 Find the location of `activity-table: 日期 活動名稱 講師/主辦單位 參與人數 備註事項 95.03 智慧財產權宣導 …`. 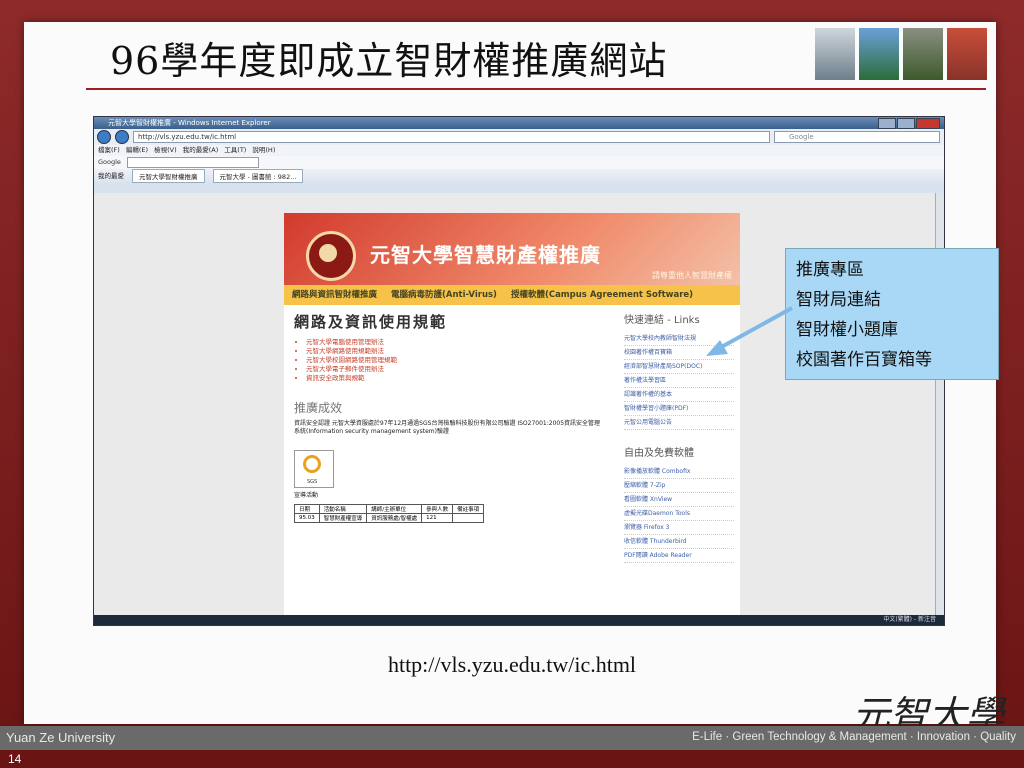

activity-table: 日期 活動名稱 講師/主辦單位 參與人數 備註事項 95.03 智慧財產權宣導 … is located at coordinates (389, 513).